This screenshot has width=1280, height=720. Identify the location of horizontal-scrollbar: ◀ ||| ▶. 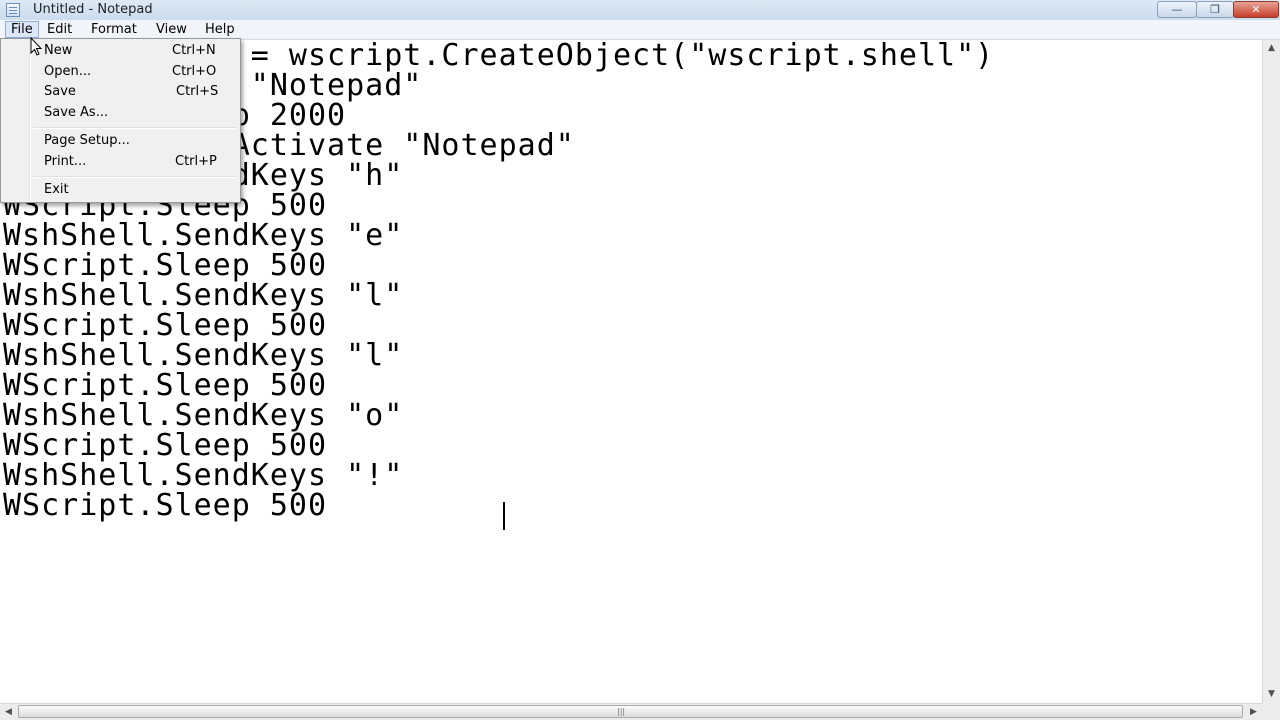
(631, 711).